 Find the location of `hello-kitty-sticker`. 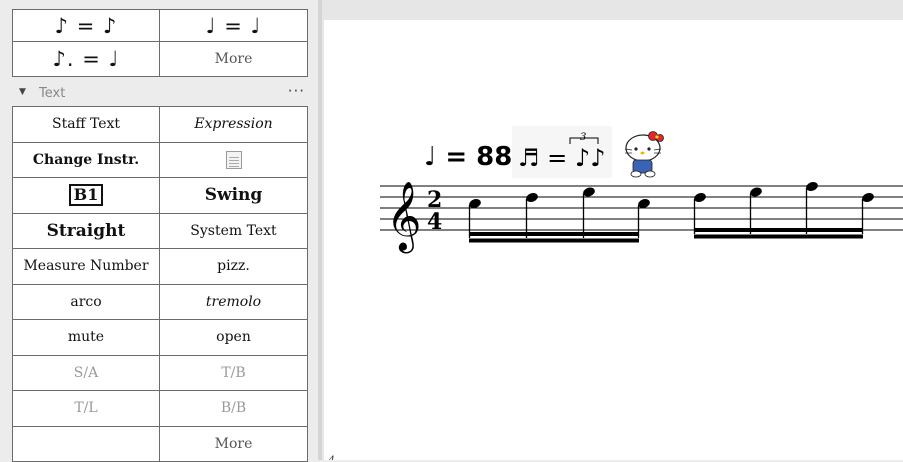

hello-kitty-sticker is located at coordinates (644, 155).